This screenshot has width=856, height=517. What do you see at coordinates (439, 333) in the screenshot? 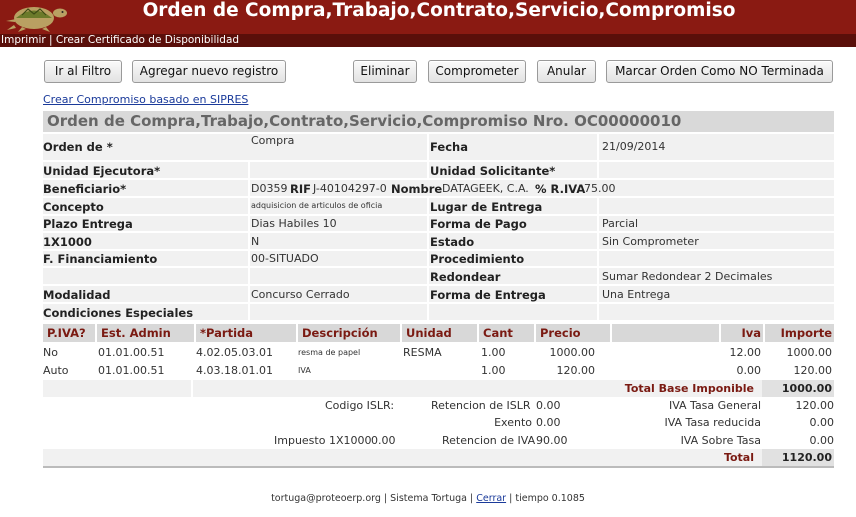
I see `col-header-unidad: Unidad` at bounding box center [439, 333].